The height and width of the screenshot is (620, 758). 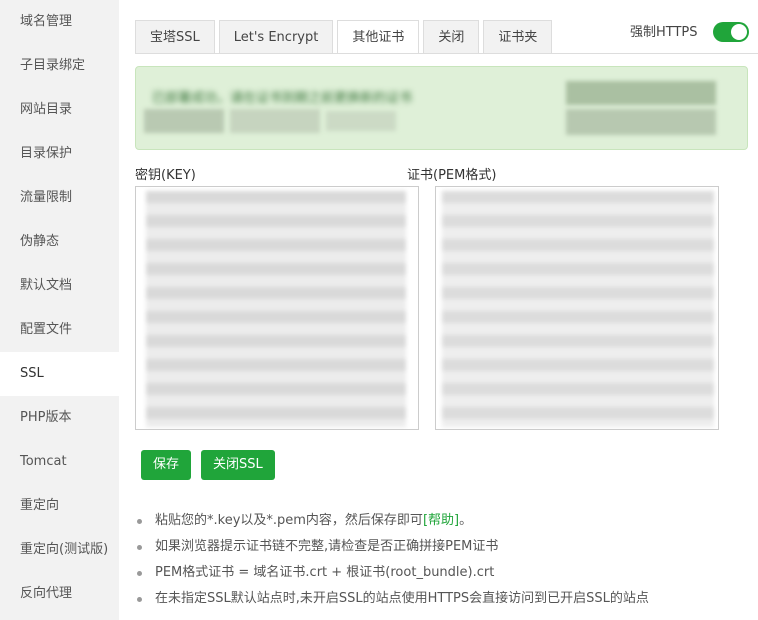 I want to click on force-https-label: 强制HTTPS, so click(x=664, y=32).